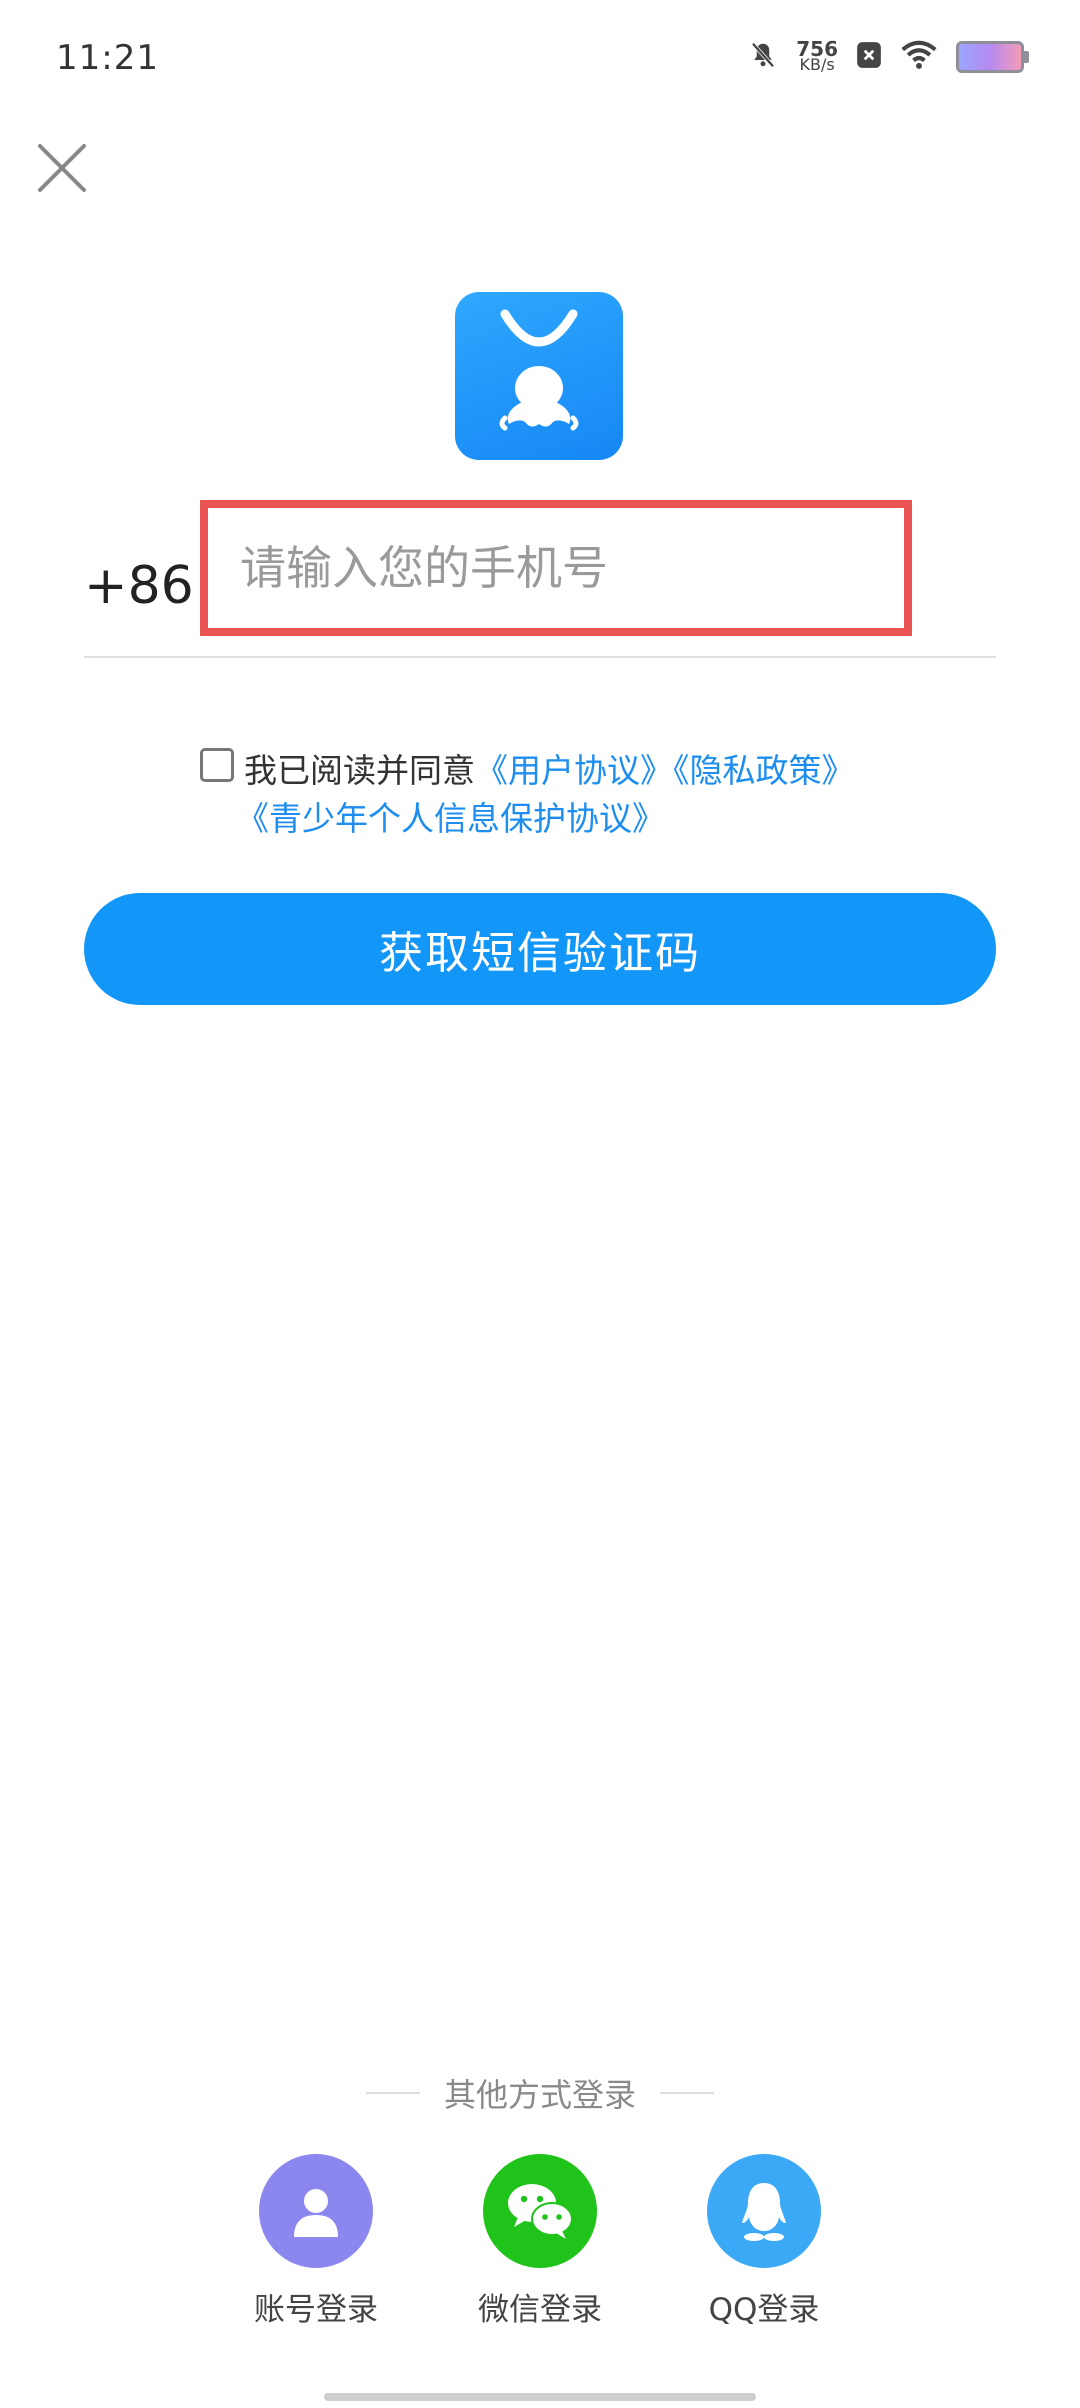 This screenshot has width=1080, height=2408. What do you see at coordinates (763, 57) in the screenshot?
I see `mute-bell-icon` at bounding box center [763, 57].